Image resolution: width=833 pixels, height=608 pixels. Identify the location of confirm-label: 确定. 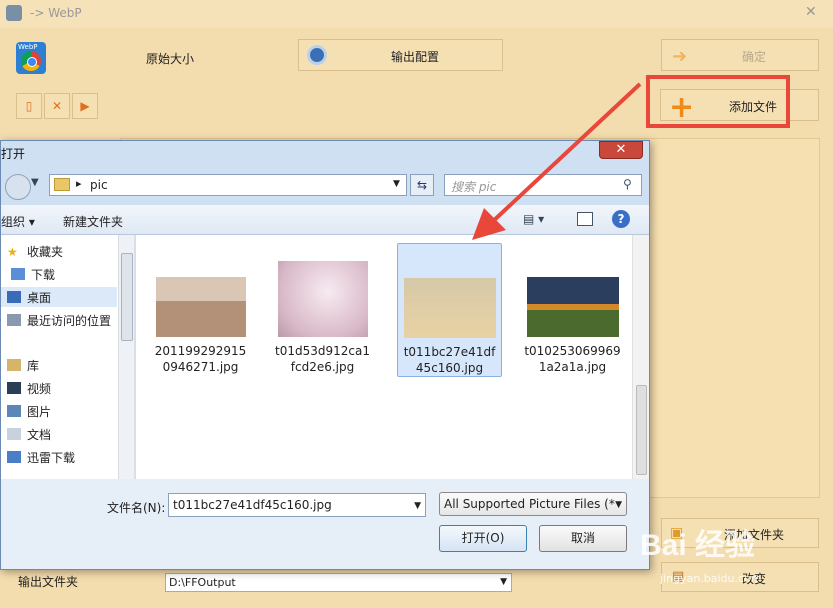
(754, 57).